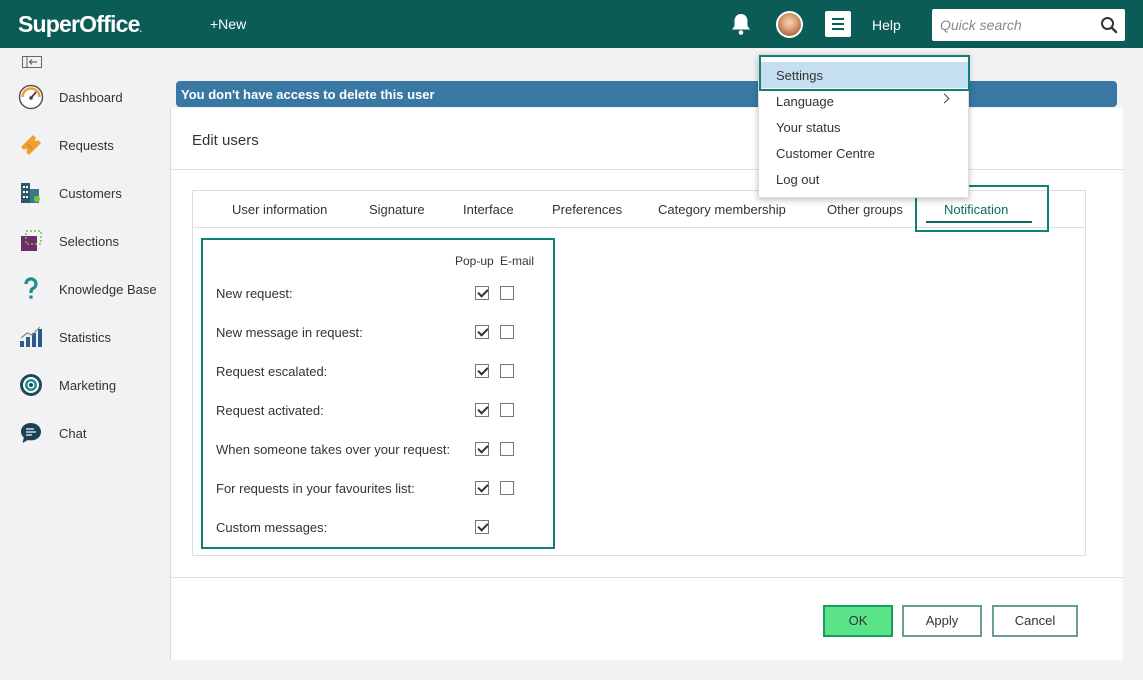 The height and width of the screenshot is (680, 1143). What do you see at coordinates (31, 97) in the screenshot?
I see `gauge-icon` at bounding box center [31, 97].